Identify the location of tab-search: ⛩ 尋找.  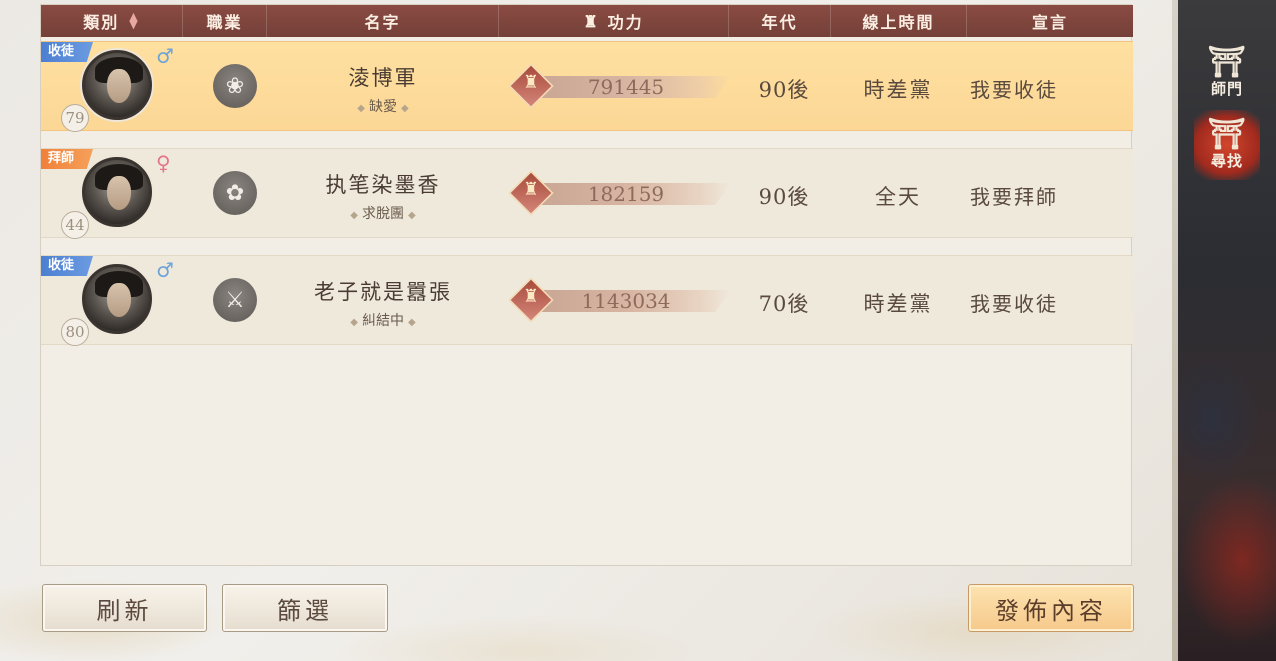
(1227, 145).